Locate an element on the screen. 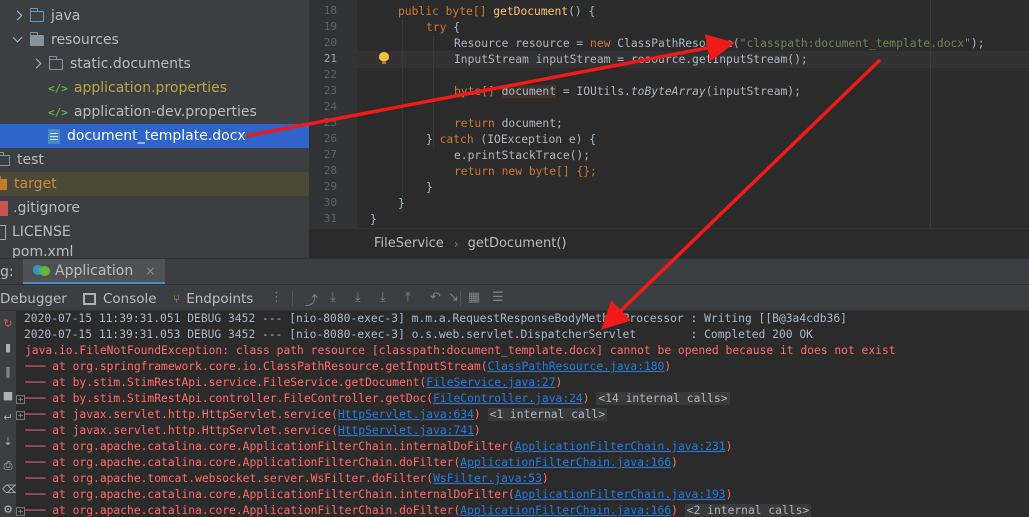 Image resolution: width=1029 pixels, height=517 pixels. evaluate-expression-icon: ▦ is located at coordinates (474, 297).